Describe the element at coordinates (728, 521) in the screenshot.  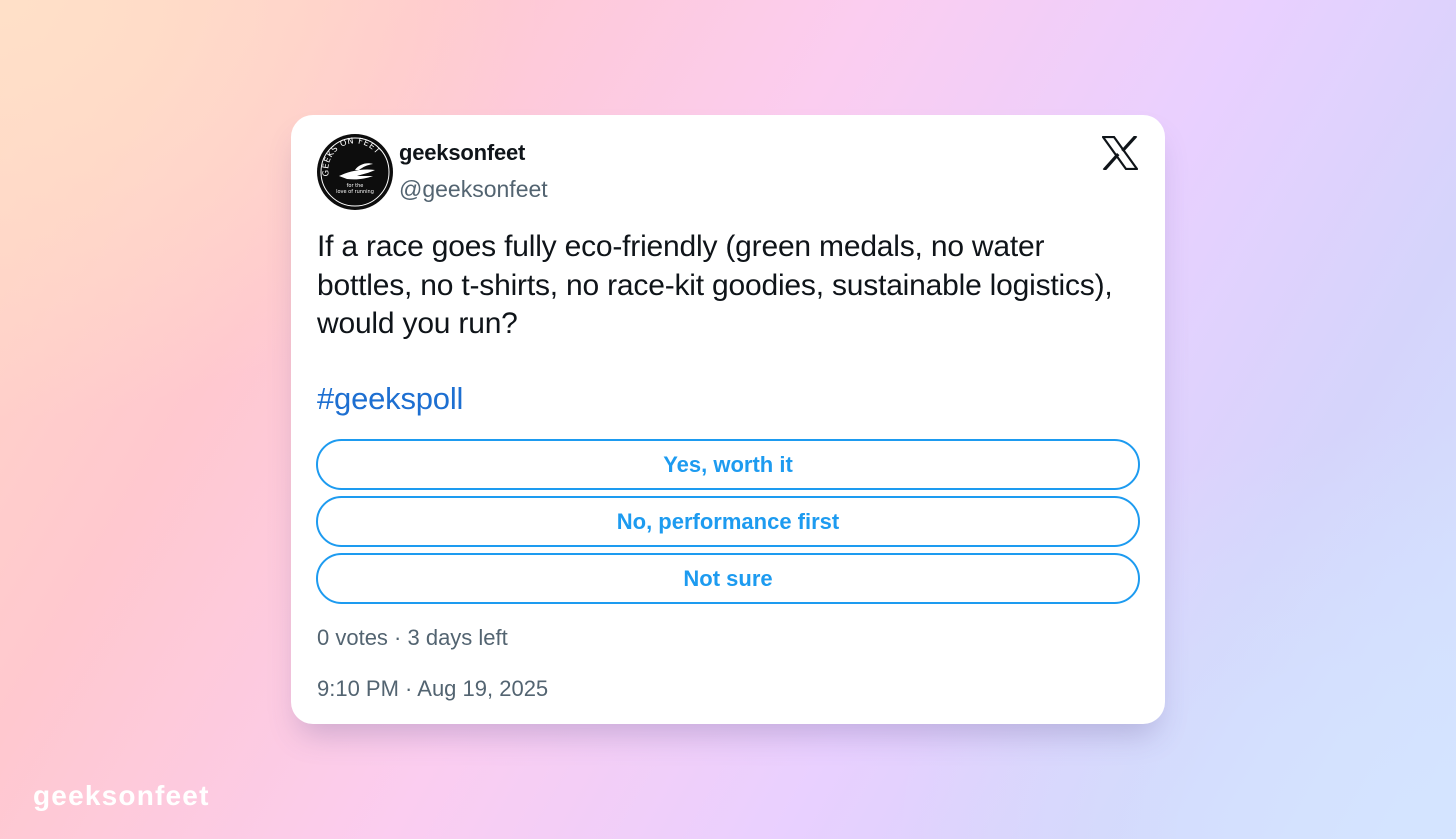
I see `poll-option-no: No, performance first` at that location.